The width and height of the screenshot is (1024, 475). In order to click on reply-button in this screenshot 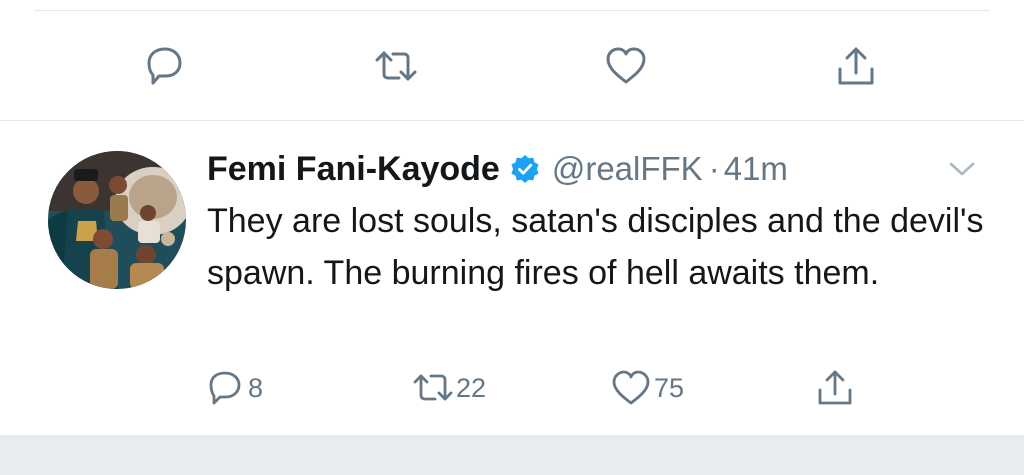, I will do `click(164, 66)`.